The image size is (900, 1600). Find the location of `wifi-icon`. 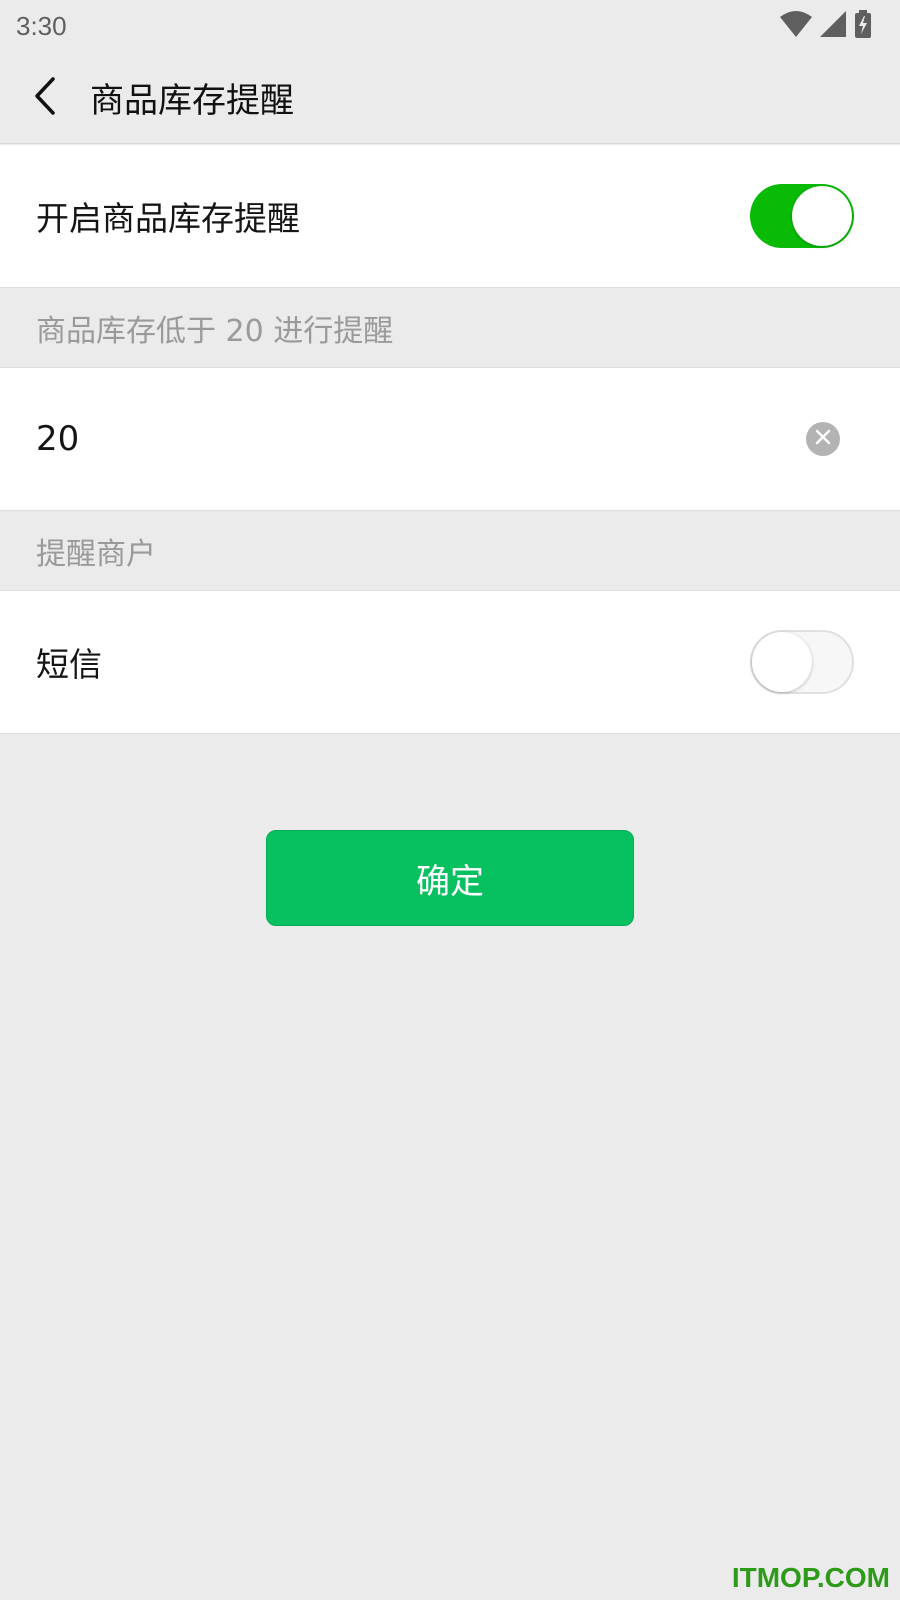

wifi-icon is located at coordinates (796, 26).